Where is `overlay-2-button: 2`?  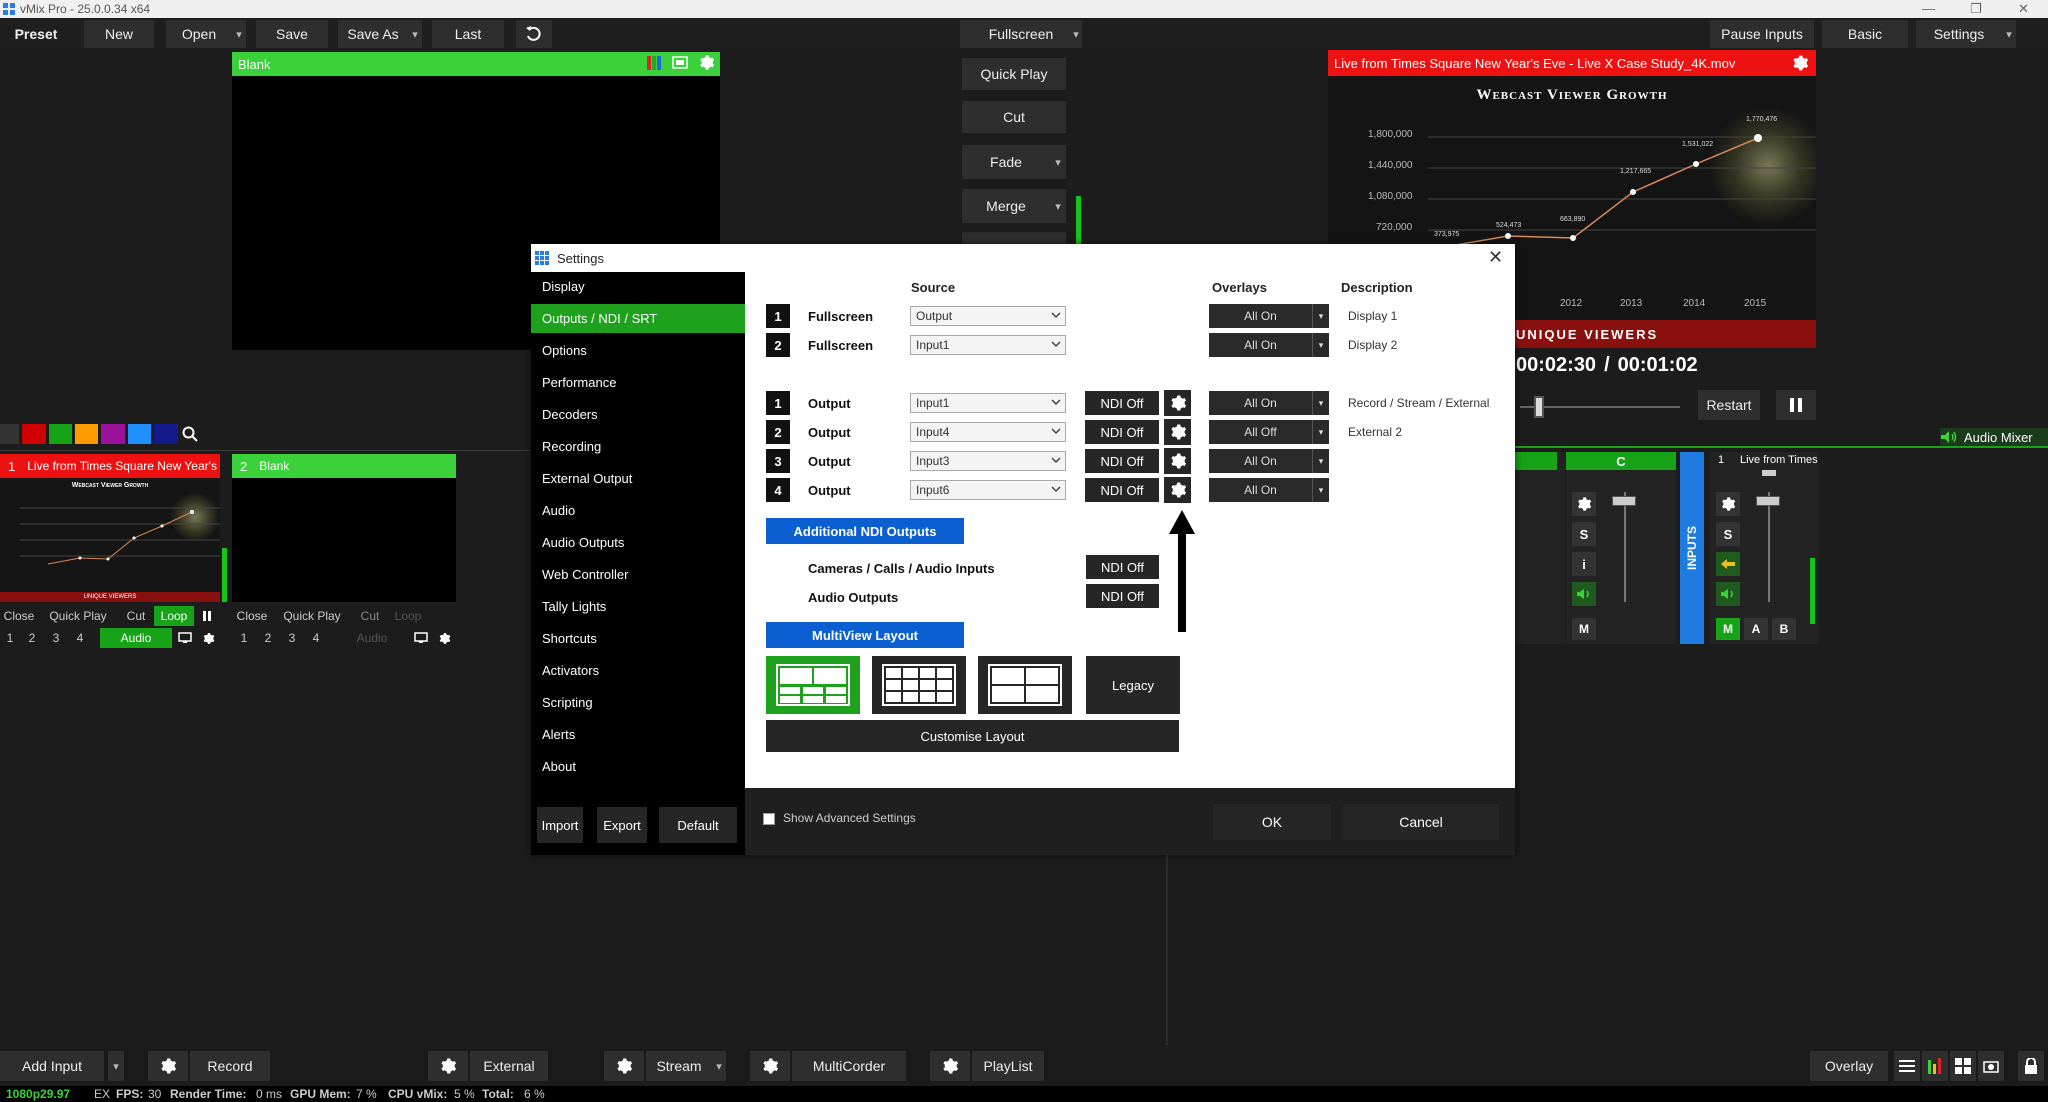 overlay-2-button: 2 is located at coordinates (32, 638).